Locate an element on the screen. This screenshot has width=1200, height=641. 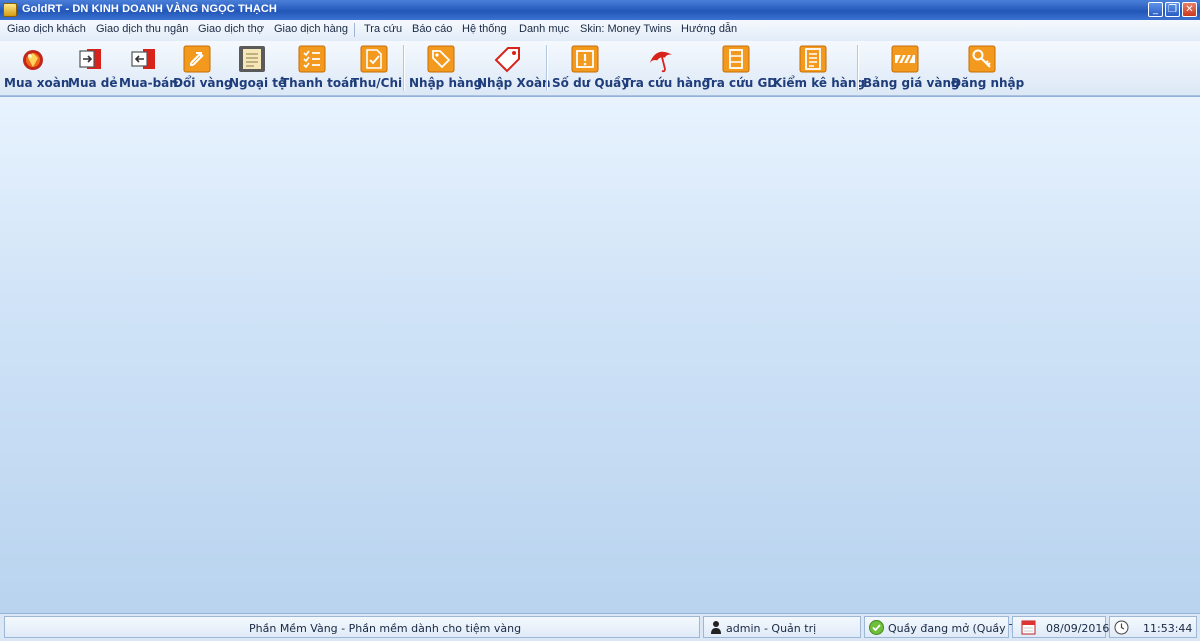
price-board-icon is located at coordinates (905, 59).